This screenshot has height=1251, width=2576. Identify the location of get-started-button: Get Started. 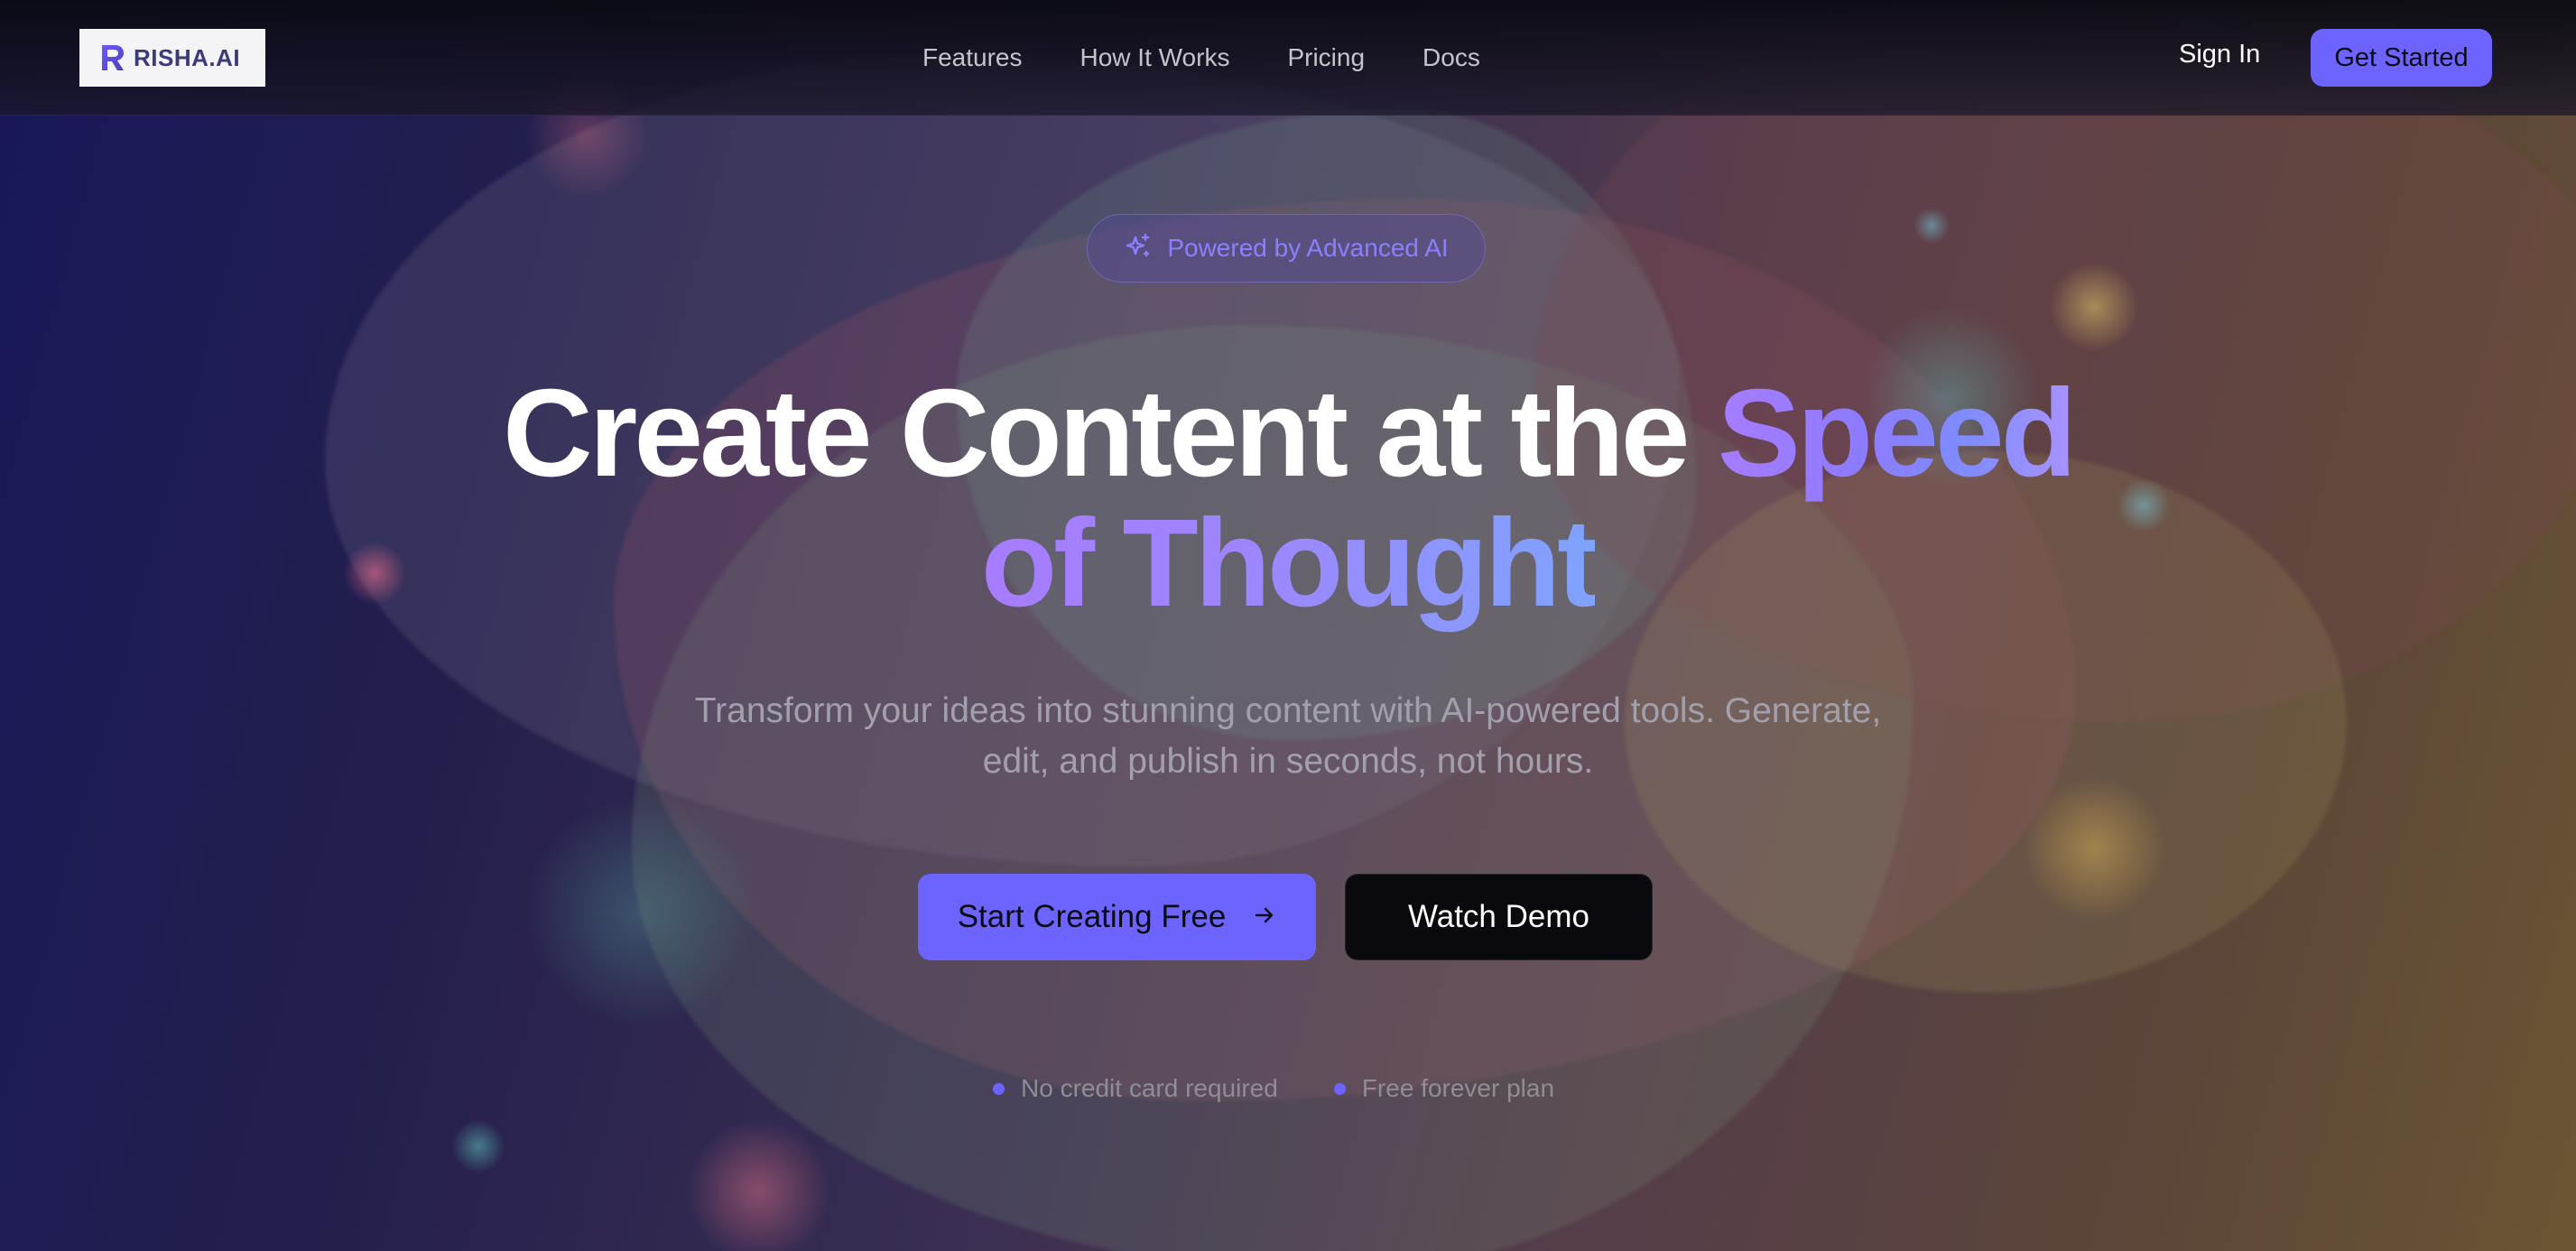
(2401, 58).